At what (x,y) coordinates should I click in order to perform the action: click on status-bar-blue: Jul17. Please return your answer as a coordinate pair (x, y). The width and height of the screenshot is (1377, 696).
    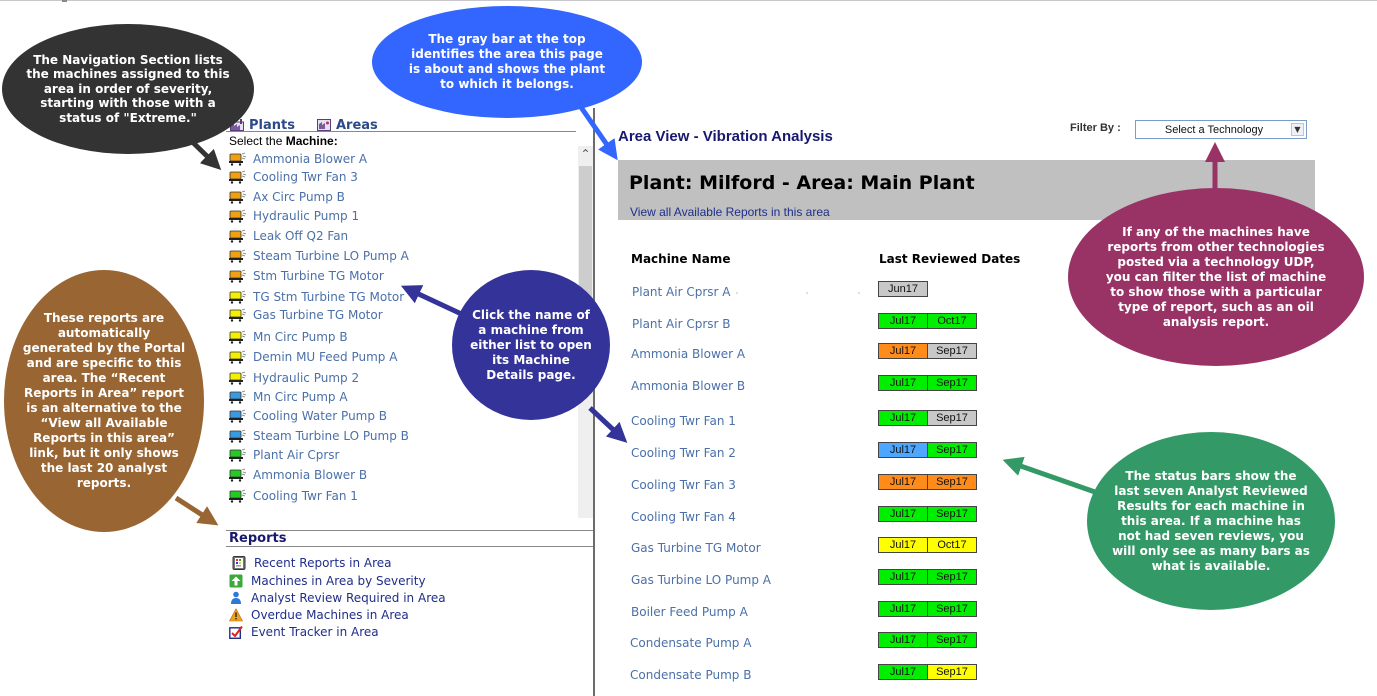
    Looking at the image, I should click on (903, 450).